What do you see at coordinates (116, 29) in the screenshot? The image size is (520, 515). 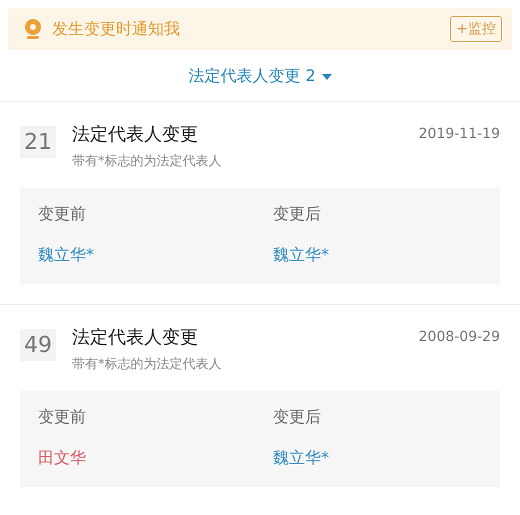 I see `notice-text: 发生变更时通知我` at bounding box center [116, 29].